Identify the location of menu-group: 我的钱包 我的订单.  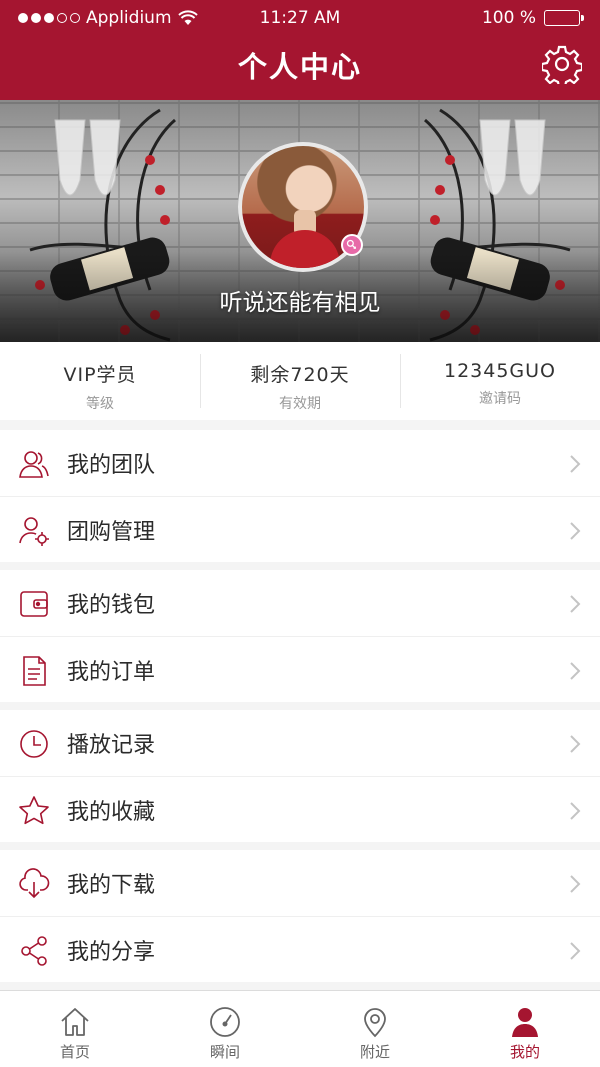
(300, 636).